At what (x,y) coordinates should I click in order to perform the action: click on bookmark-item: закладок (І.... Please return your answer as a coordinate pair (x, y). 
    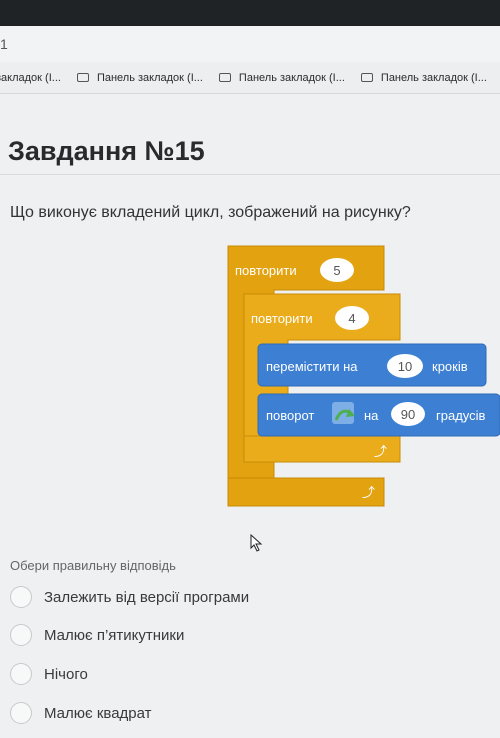
    Looking at the image, I should click on (30, 78).